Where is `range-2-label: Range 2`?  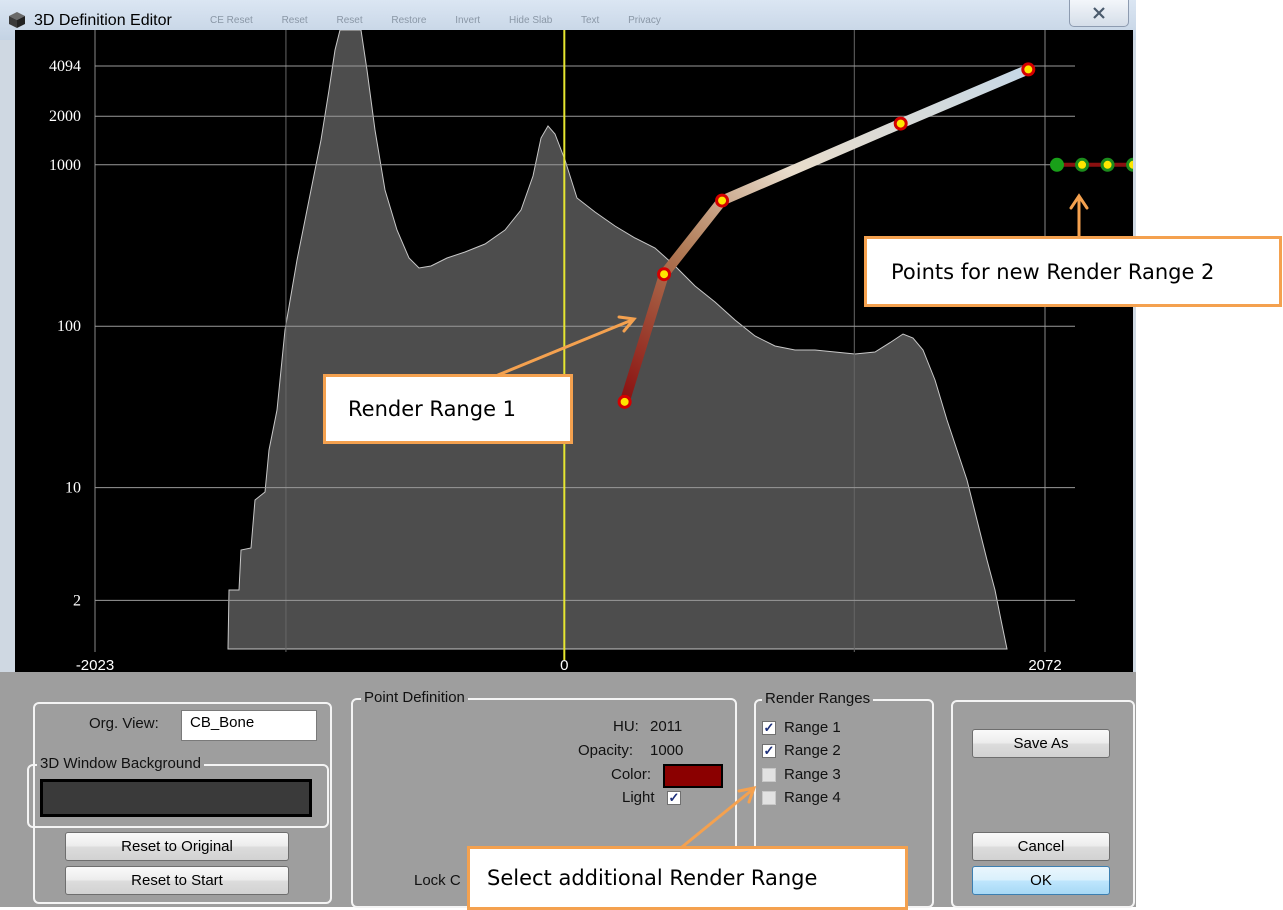
range-2-label: Range 2 is located at coordinates (812, 750).